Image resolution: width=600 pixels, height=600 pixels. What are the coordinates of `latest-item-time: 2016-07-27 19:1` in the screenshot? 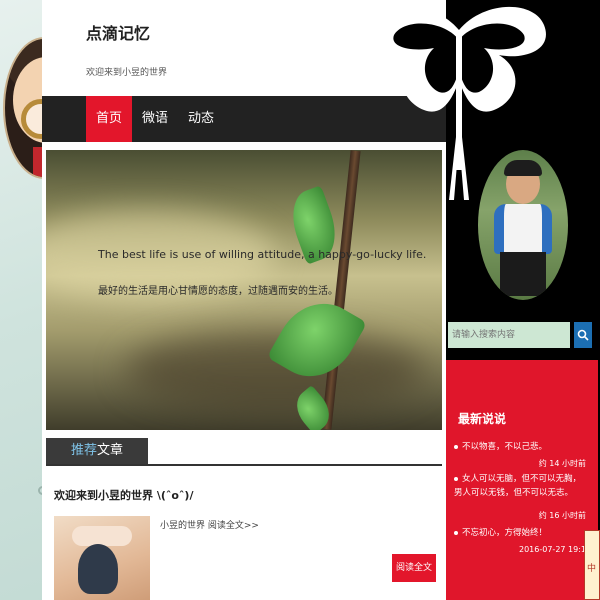 It's located at (552, 549).